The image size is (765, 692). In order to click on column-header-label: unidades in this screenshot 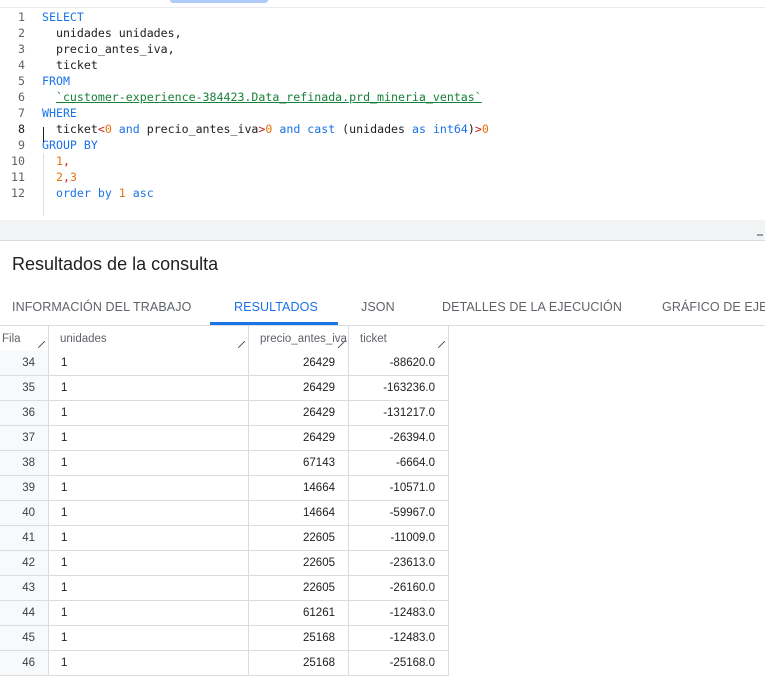, I will do `click(83, 339)`.